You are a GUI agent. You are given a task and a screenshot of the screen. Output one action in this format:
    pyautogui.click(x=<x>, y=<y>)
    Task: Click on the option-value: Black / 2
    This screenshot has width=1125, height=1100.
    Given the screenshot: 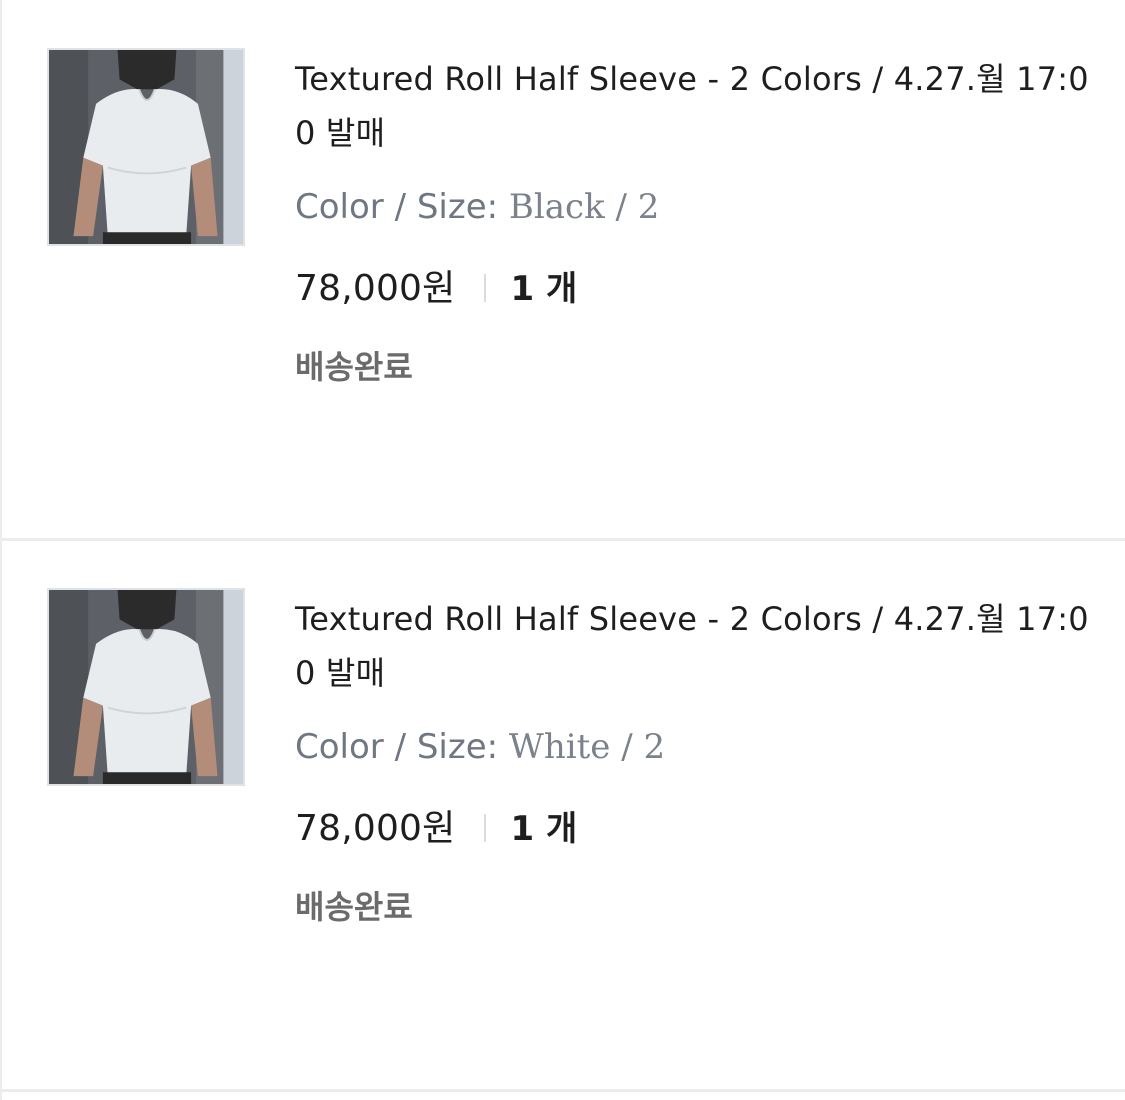 What is the action you would take?
    pyautogui.click(x=584, y=207)
    